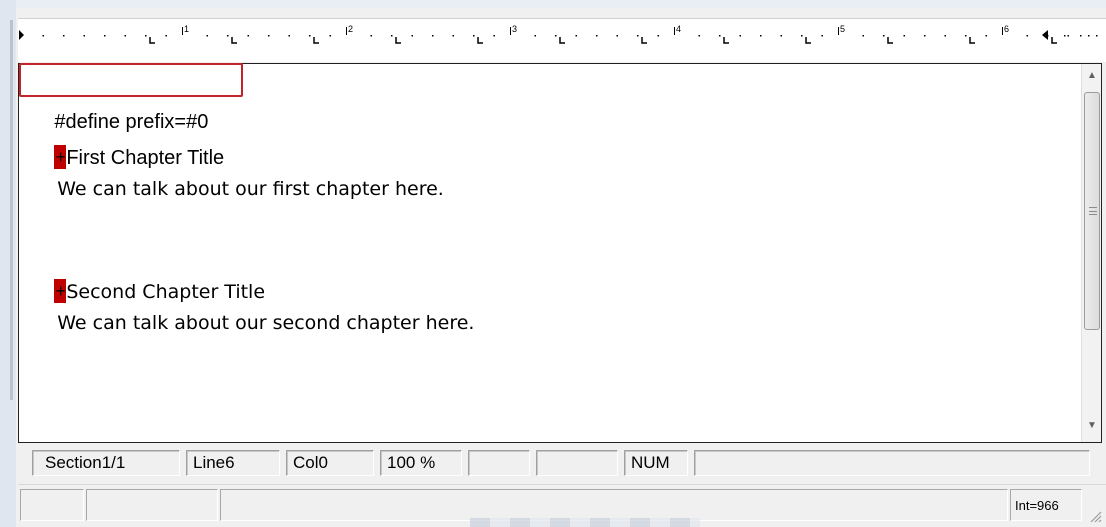 This screenshot has height=527, width=1106. What do you see at coordinates (842, 29) in the screenshot?
I see `ruler-number: 5` at bounding box center [842, 29].